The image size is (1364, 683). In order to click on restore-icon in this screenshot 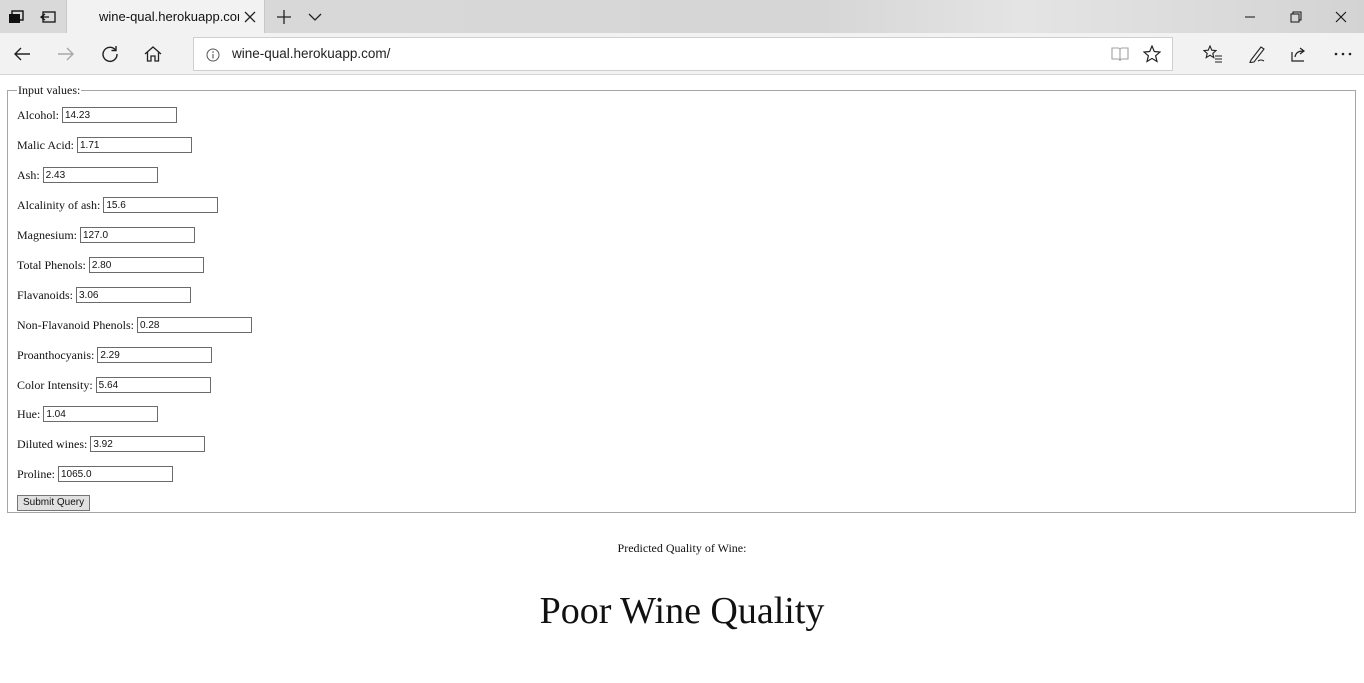, I will do `click(1296, 16)`.